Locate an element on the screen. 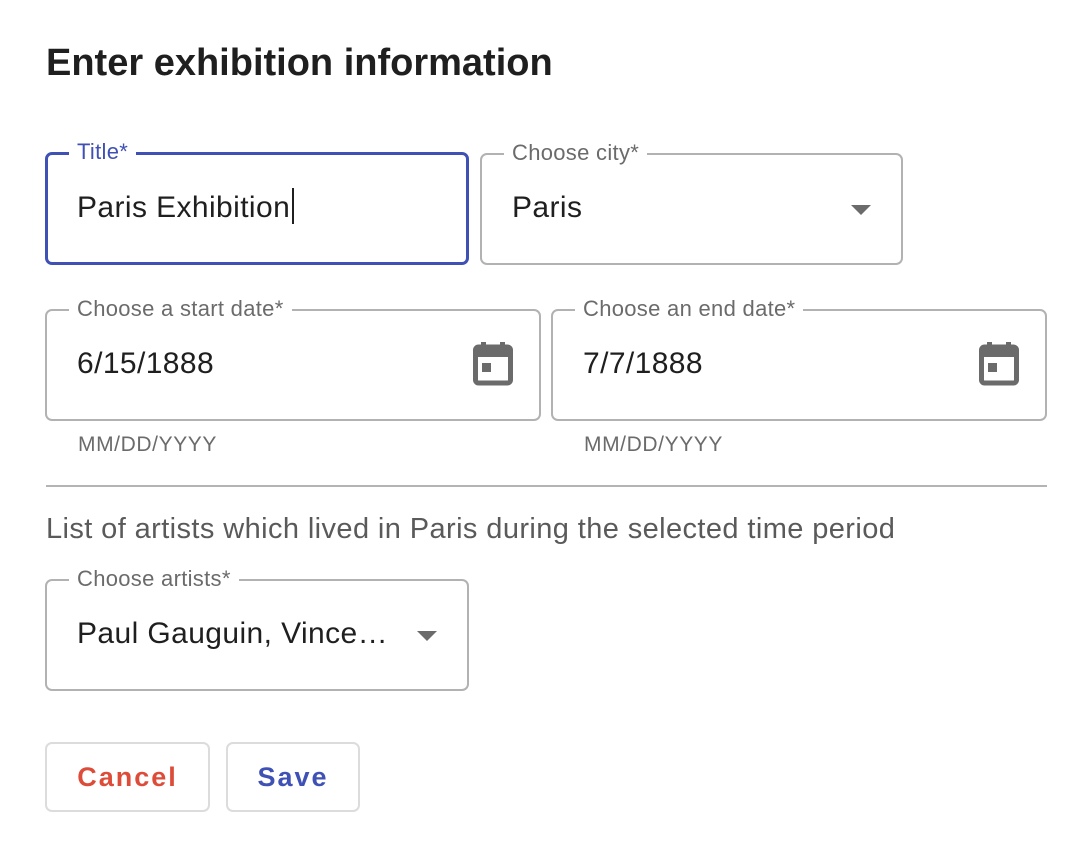 The height and width of the screenshot is (846, 1092). start-date-input: 6/15/1888 is located at coordinates (145, 364).